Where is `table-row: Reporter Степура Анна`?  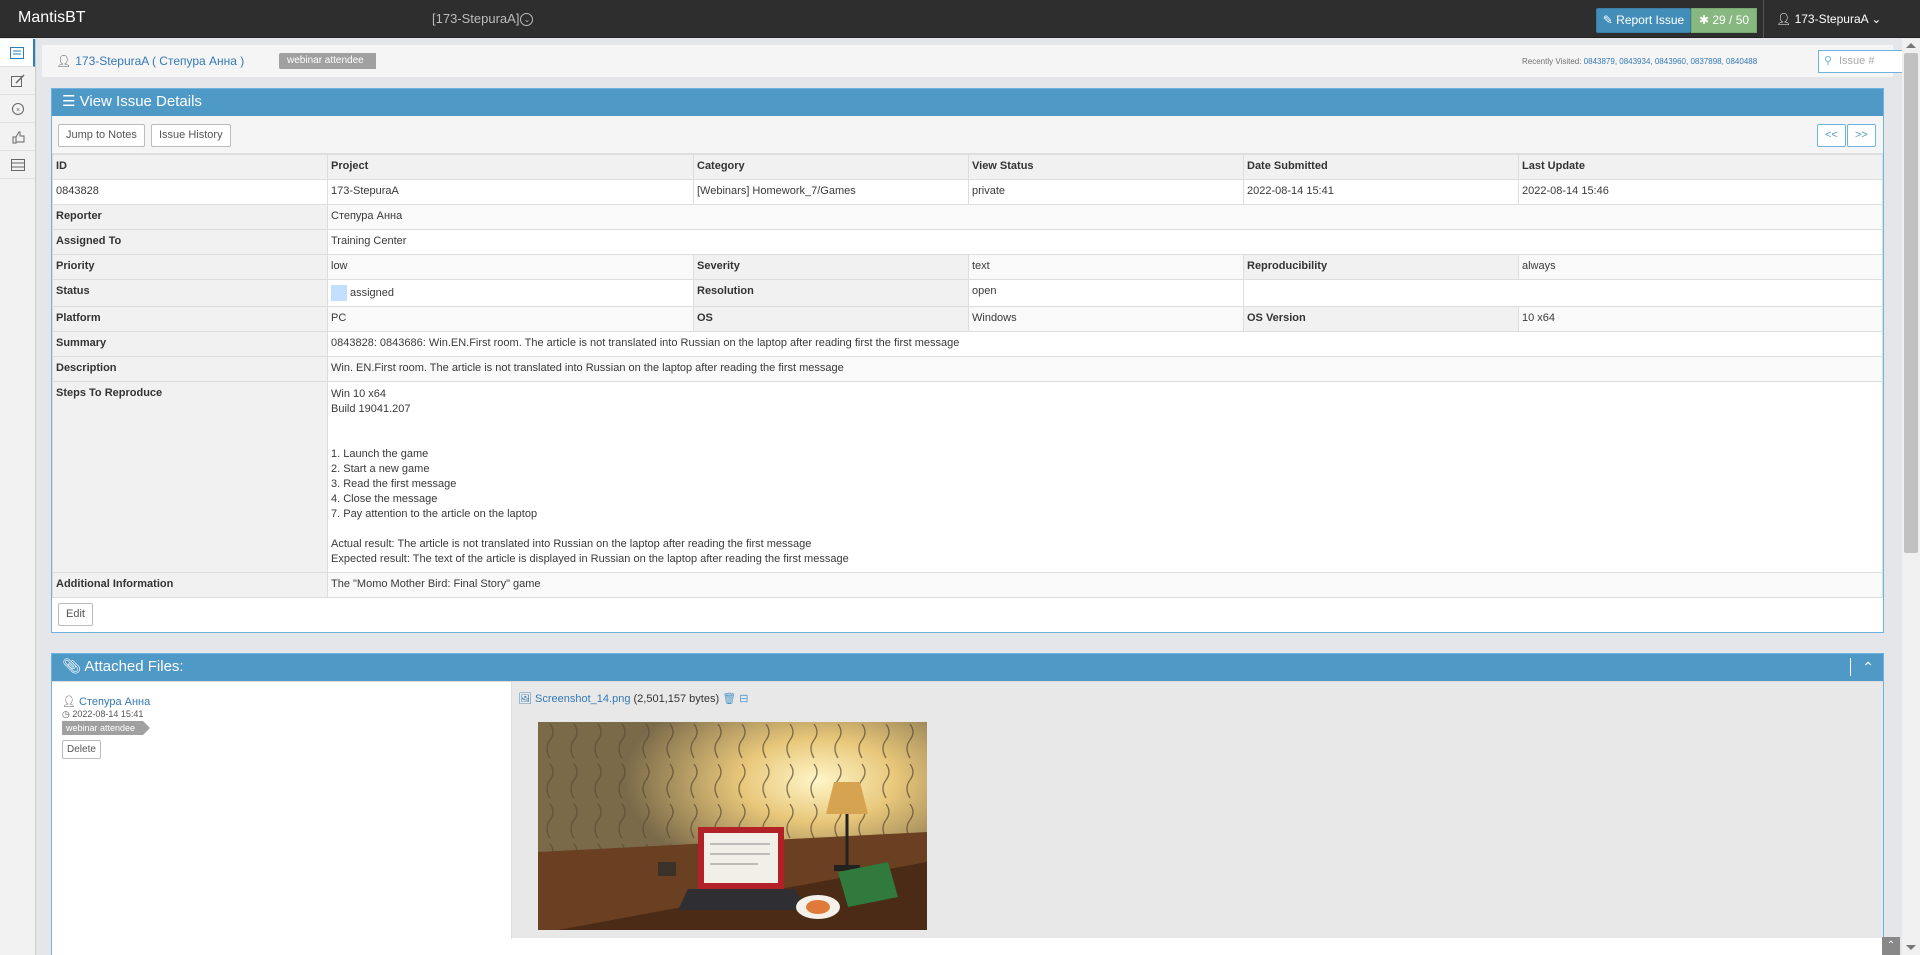
table-row: Reporter Степура Анна is located at coordinates (967, 217).